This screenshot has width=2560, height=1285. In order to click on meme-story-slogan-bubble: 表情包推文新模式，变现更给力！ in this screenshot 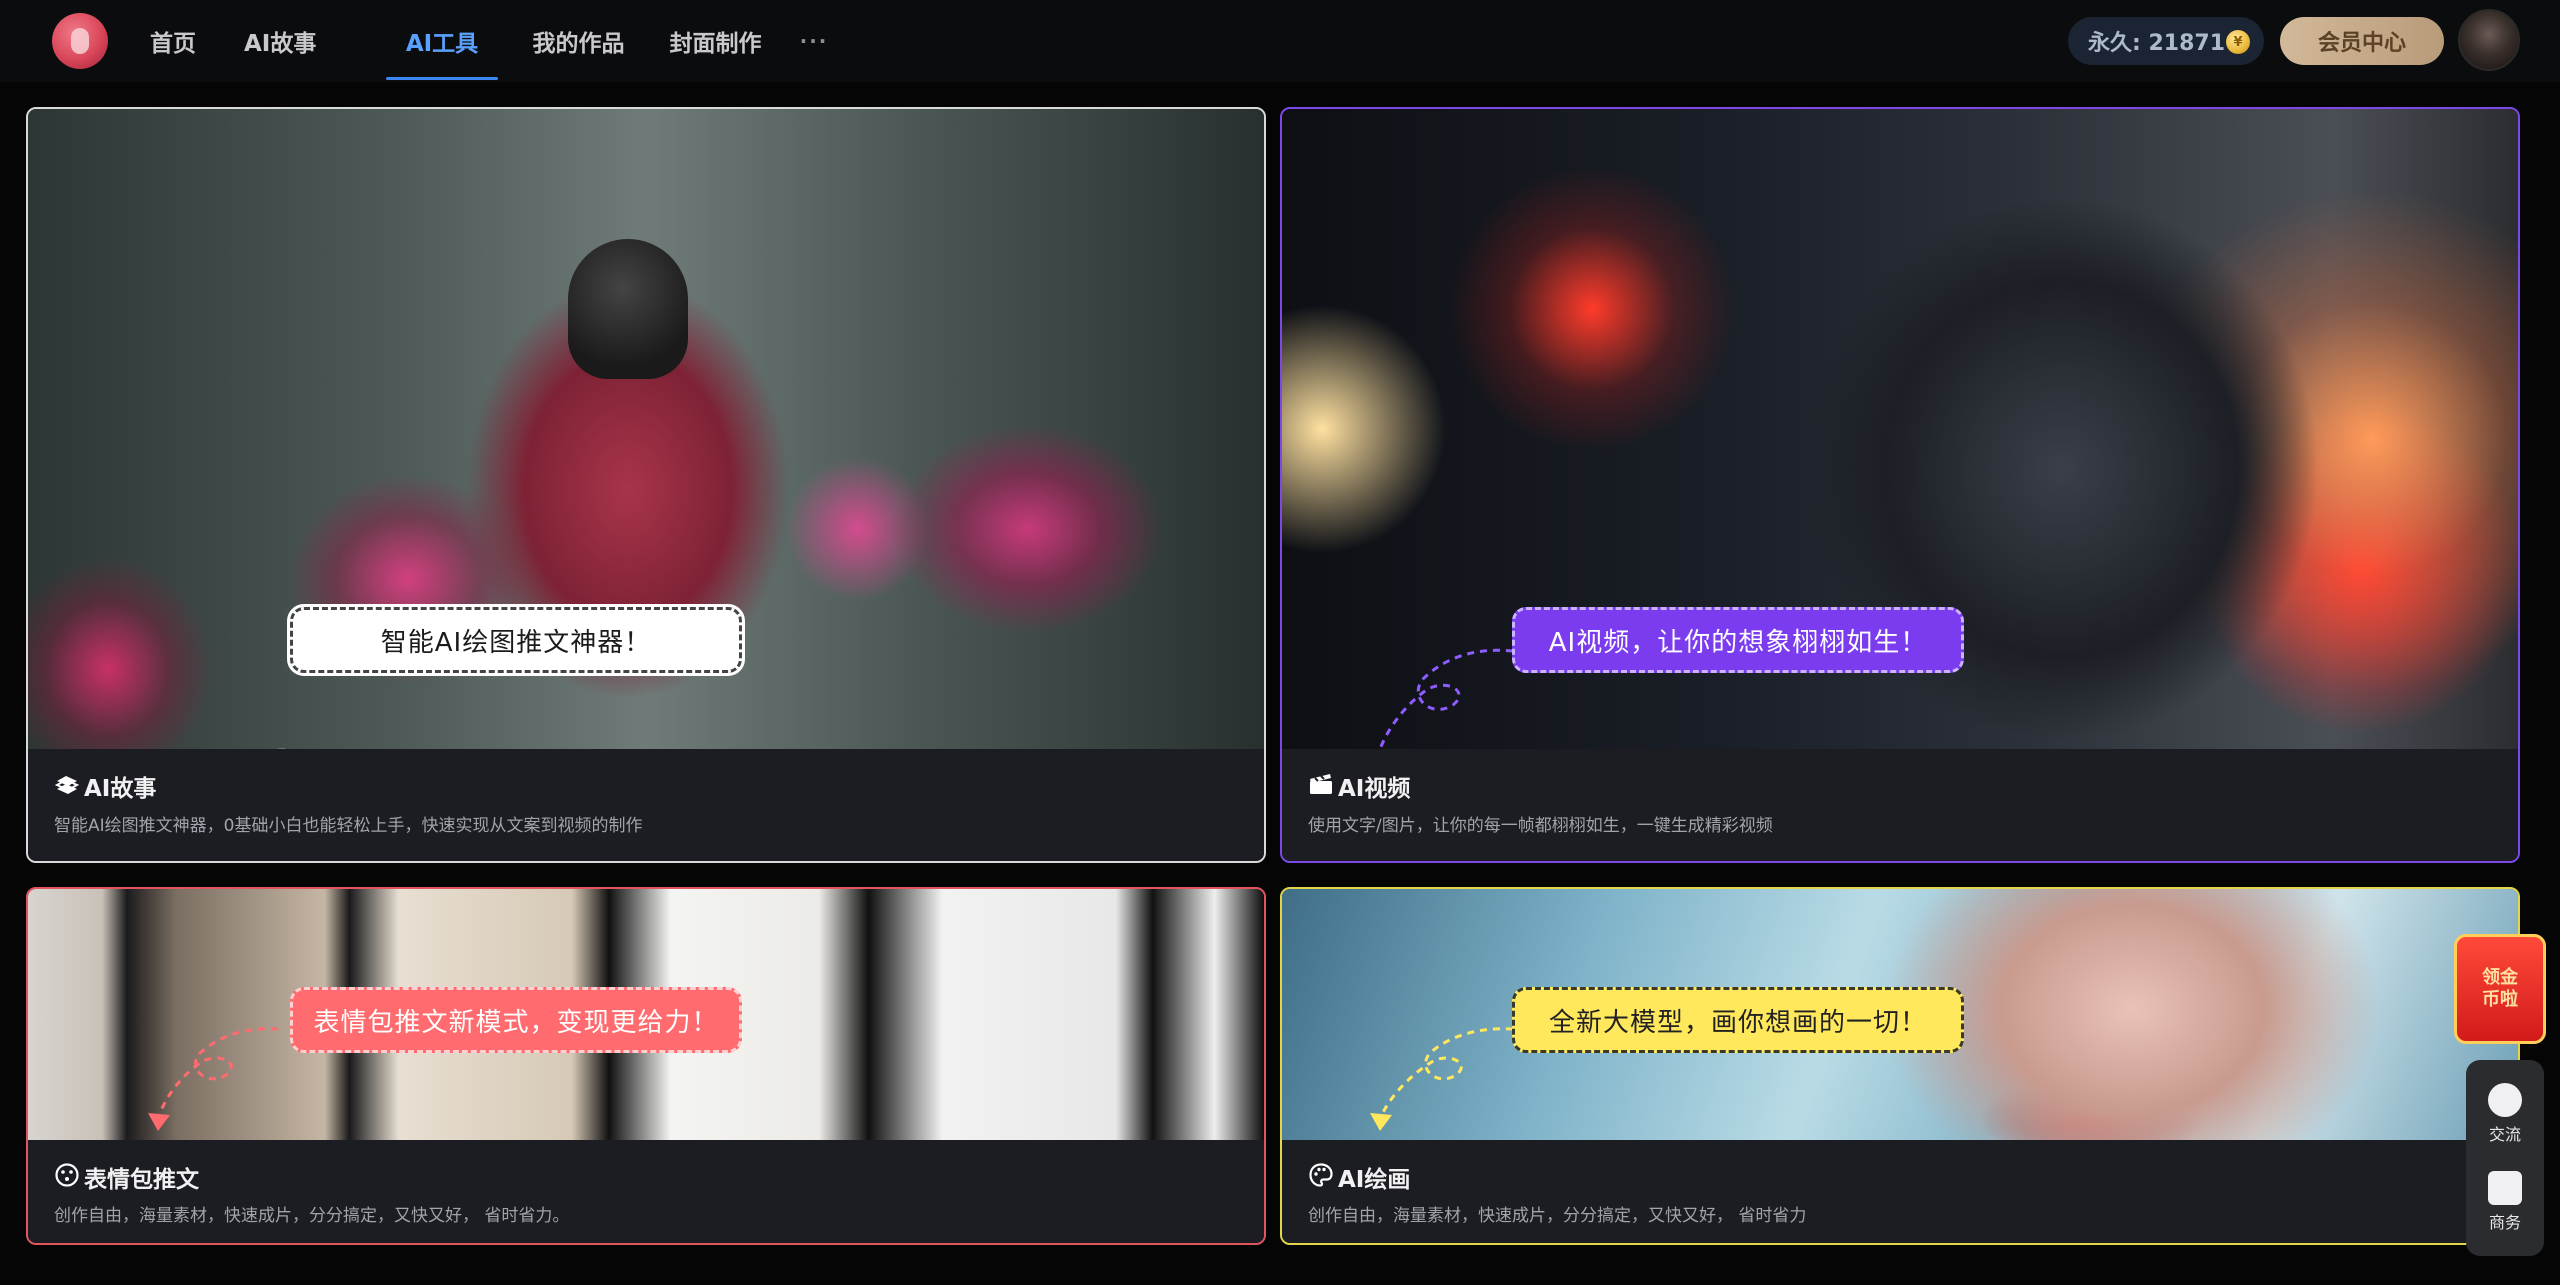, I will do `click(516, 1020)`.